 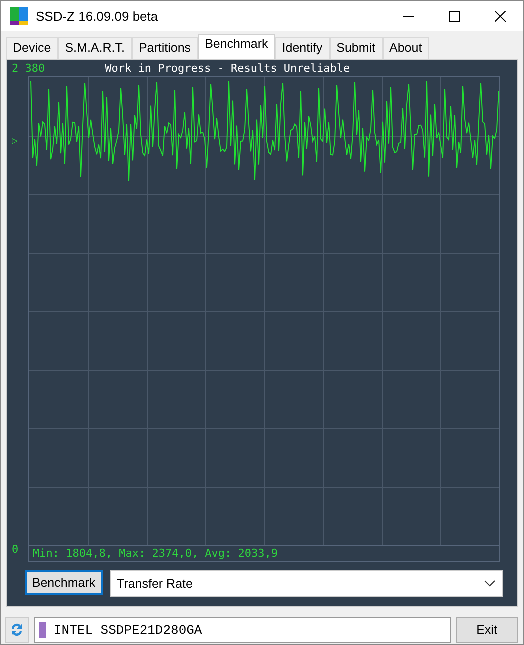 What do you see at coordinates (42, 630) in the screenshot?
I see `drive-color-swatch` at bounding box center [42, 630].